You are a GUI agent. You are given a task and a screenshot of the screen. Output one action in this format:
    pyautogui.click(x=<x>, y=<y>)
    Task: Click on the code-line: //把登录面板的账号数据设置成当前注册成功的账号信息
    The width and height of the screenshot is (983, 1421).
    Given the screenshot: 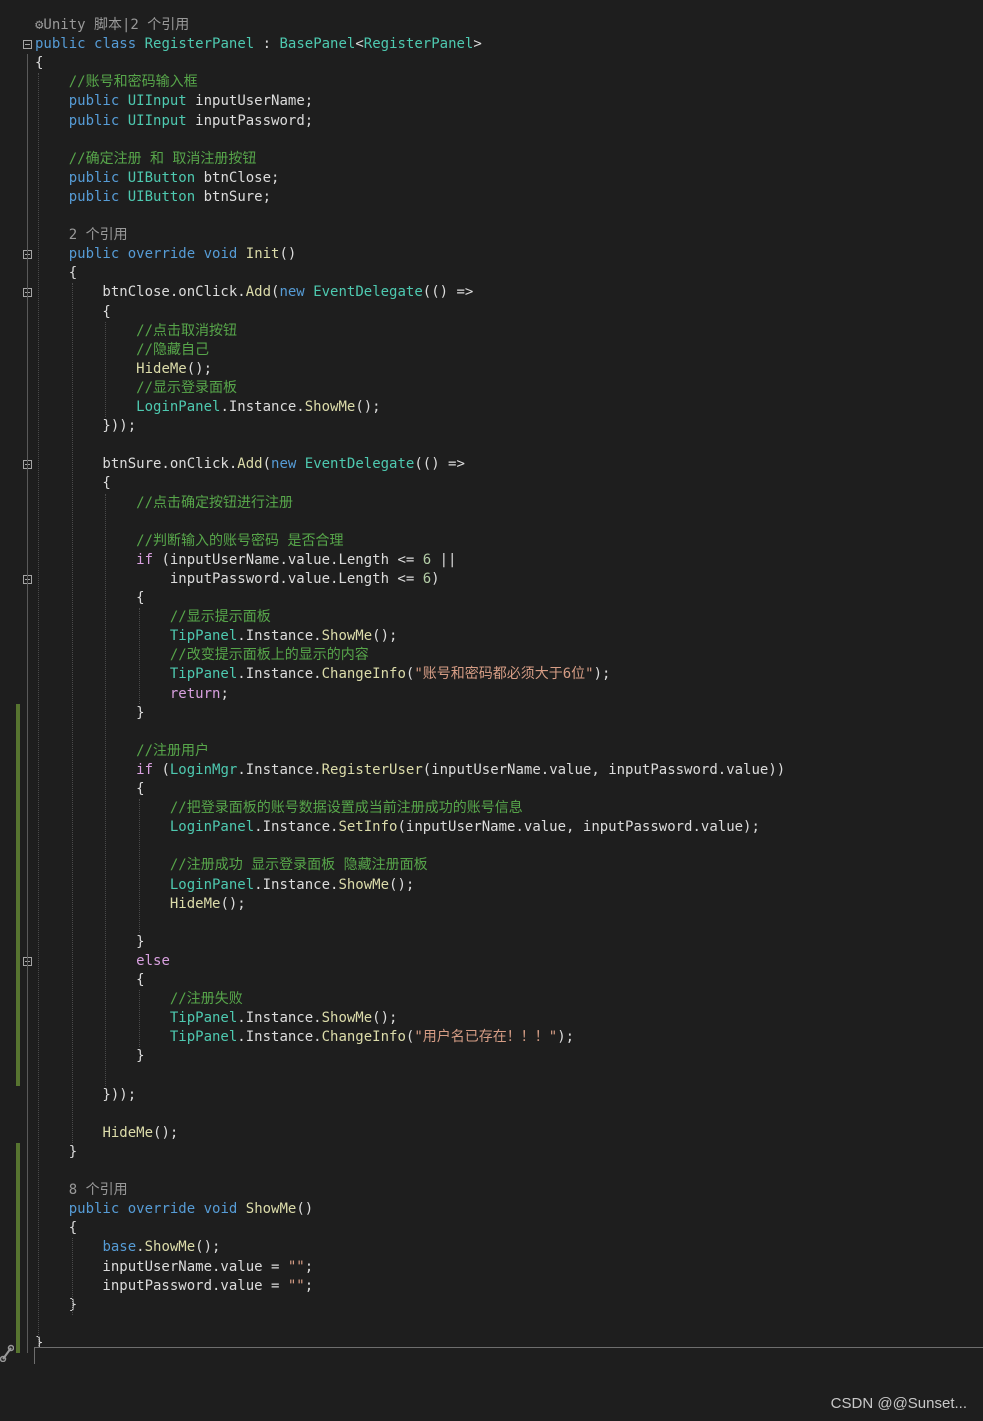 What is the action you would take?
    pyautogui.click(x=279, y=808)
    